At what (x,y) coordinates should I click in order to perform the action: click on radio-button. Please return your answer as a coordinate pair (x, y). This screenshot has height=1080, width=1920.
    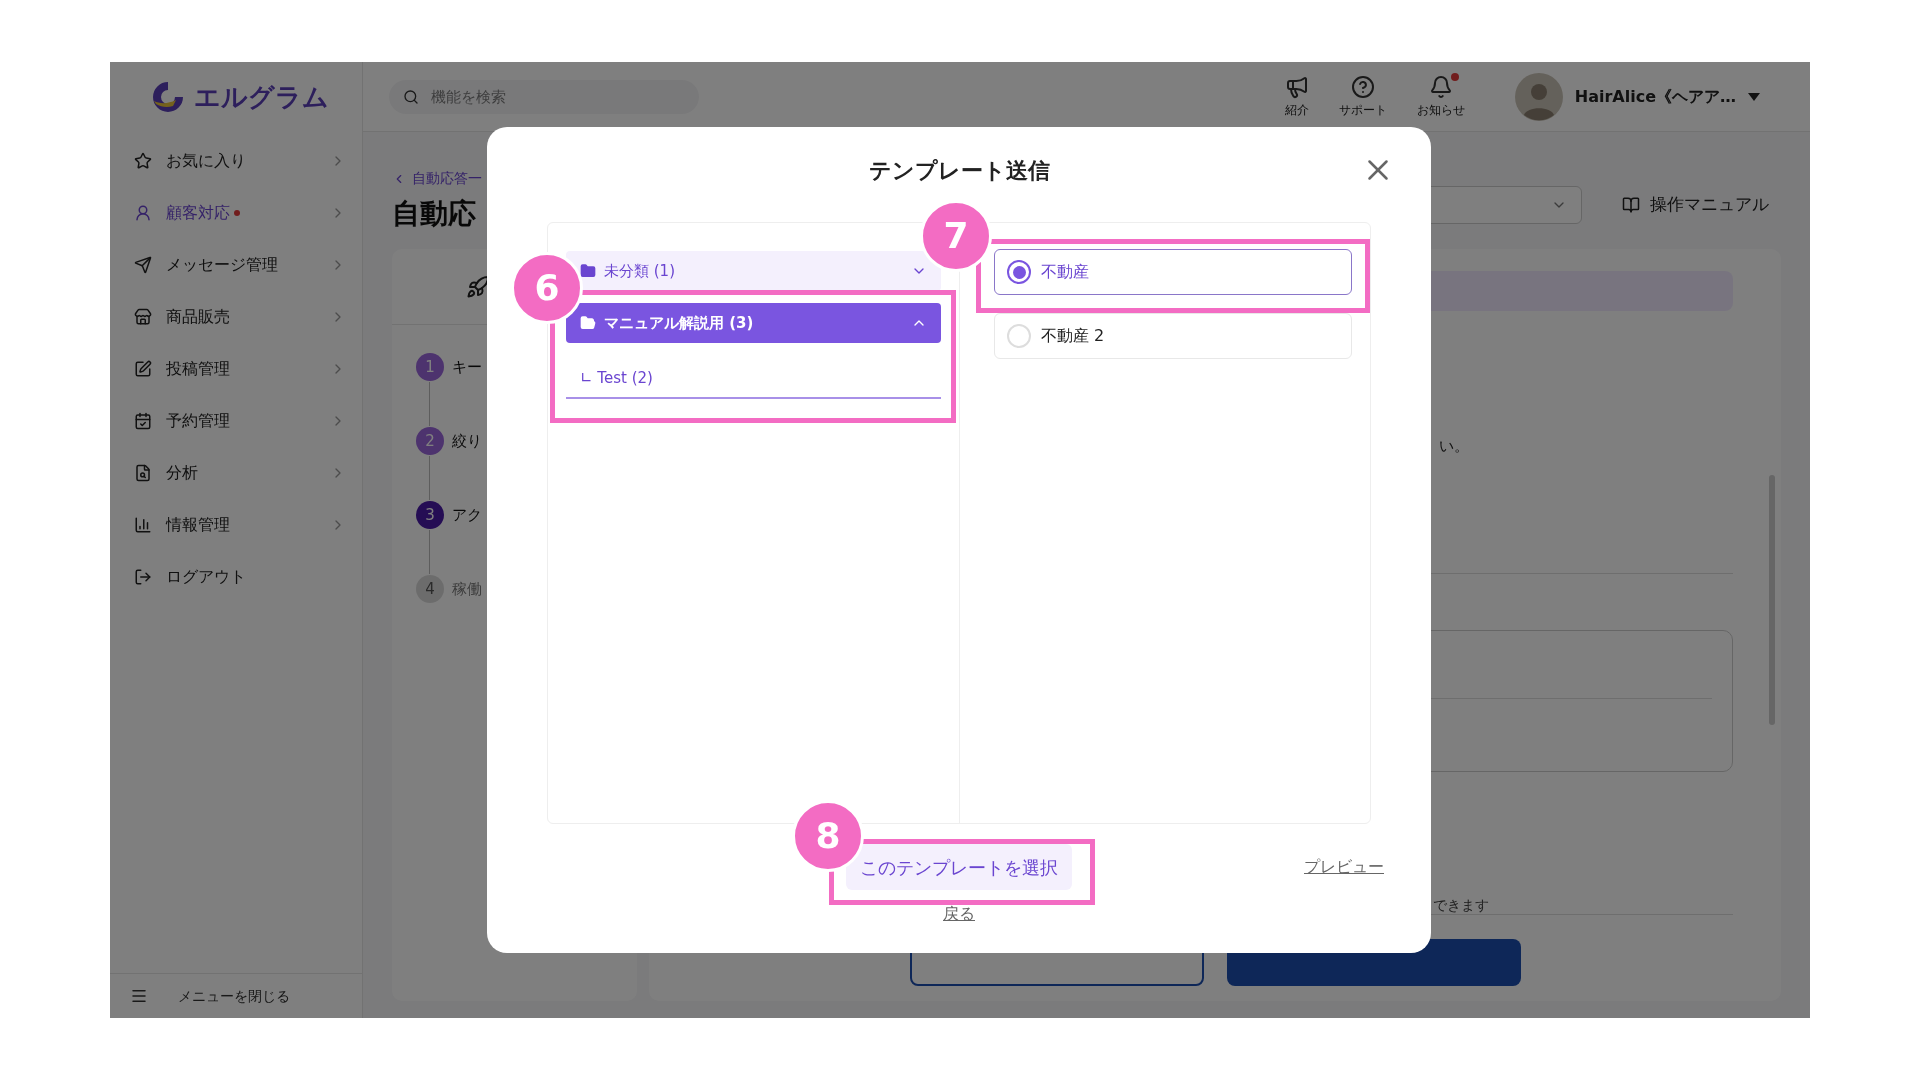
    Looking at the image, I should click on (1019, 272).